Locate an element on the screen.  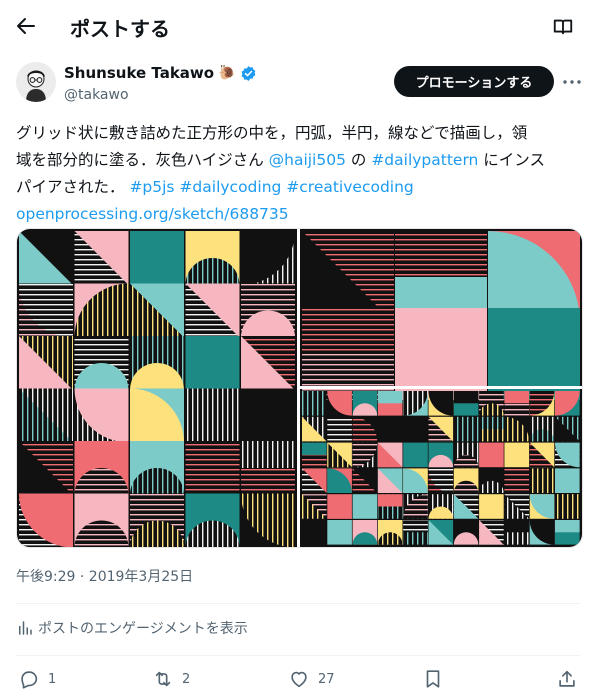
bookmark-icon is located at coordinates (433, 679).